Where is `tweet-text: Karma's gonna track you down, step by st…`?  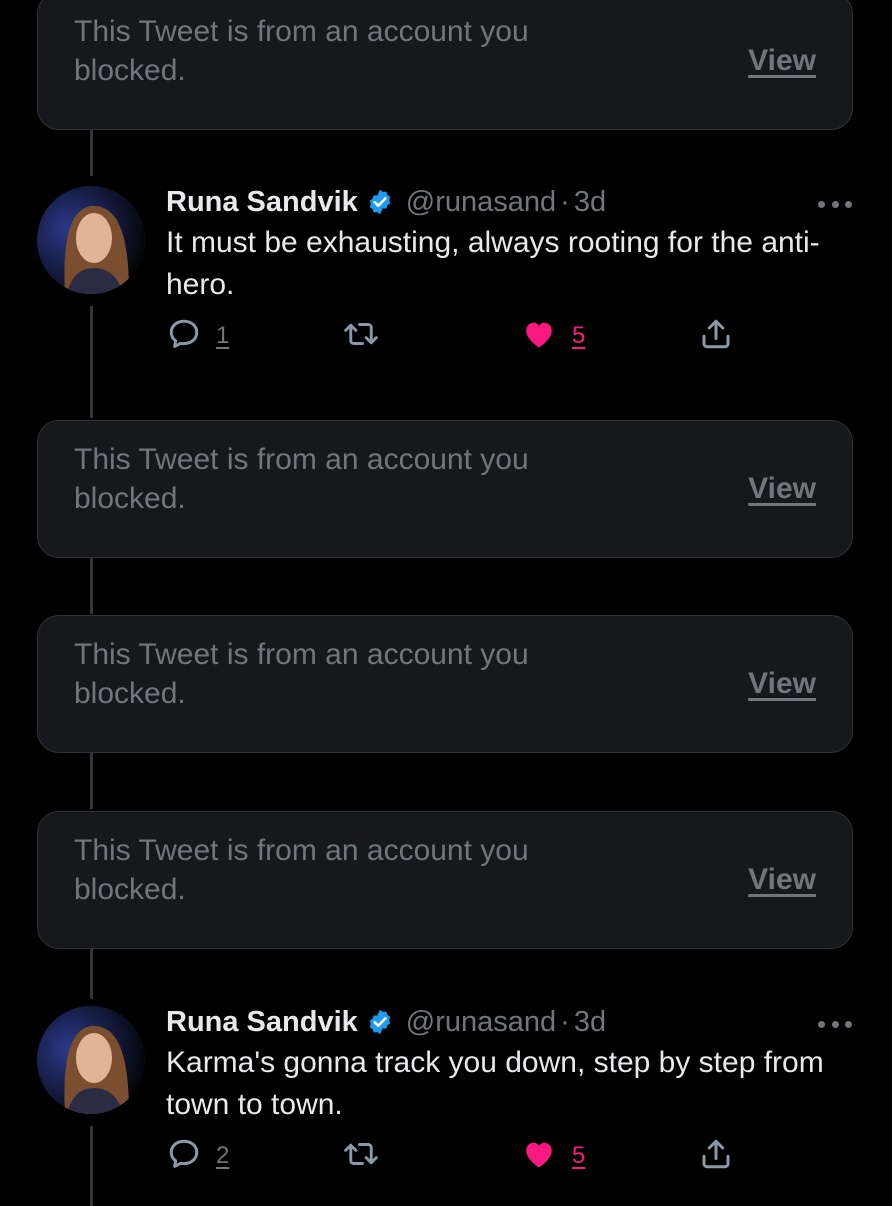 tweet-text: Karma's gonna track you down, step by st… is located at coordinates (495, 1083).